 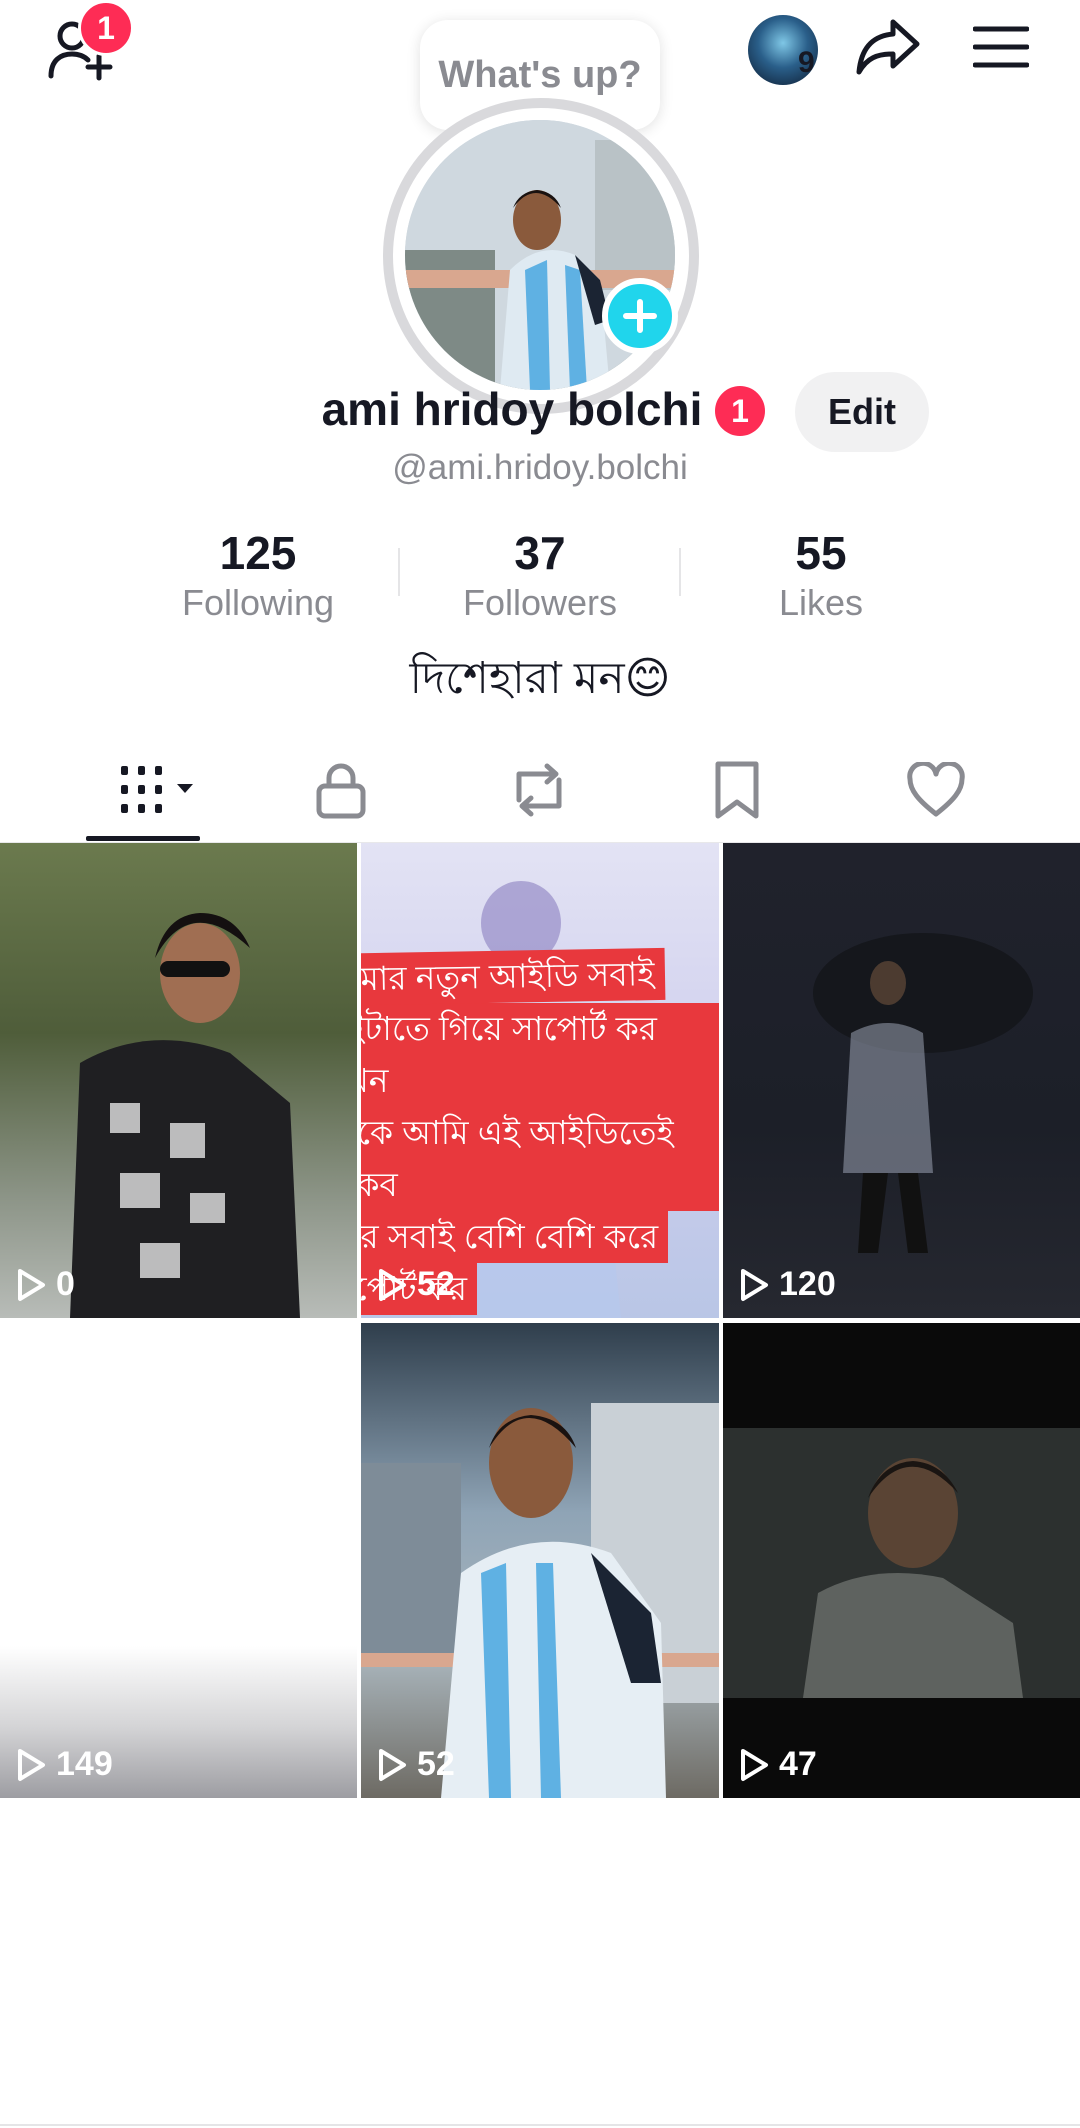 I want to click on video-views: 47, so click(x=778, y=1764).